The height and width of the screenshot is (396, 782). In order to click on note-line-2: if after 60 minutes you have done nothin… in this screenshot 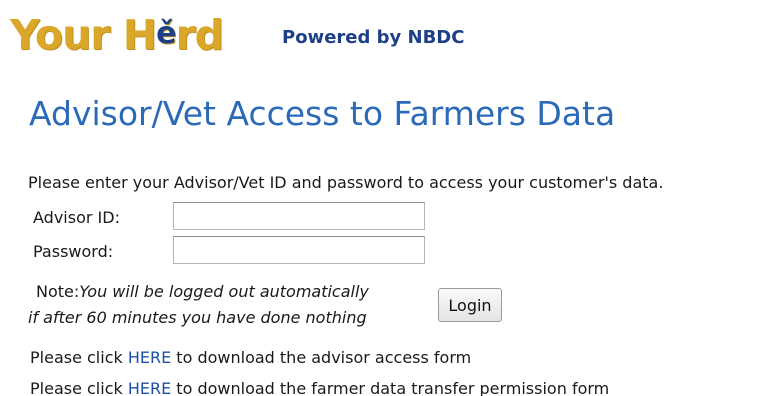, I will do `click(198, 318)`.